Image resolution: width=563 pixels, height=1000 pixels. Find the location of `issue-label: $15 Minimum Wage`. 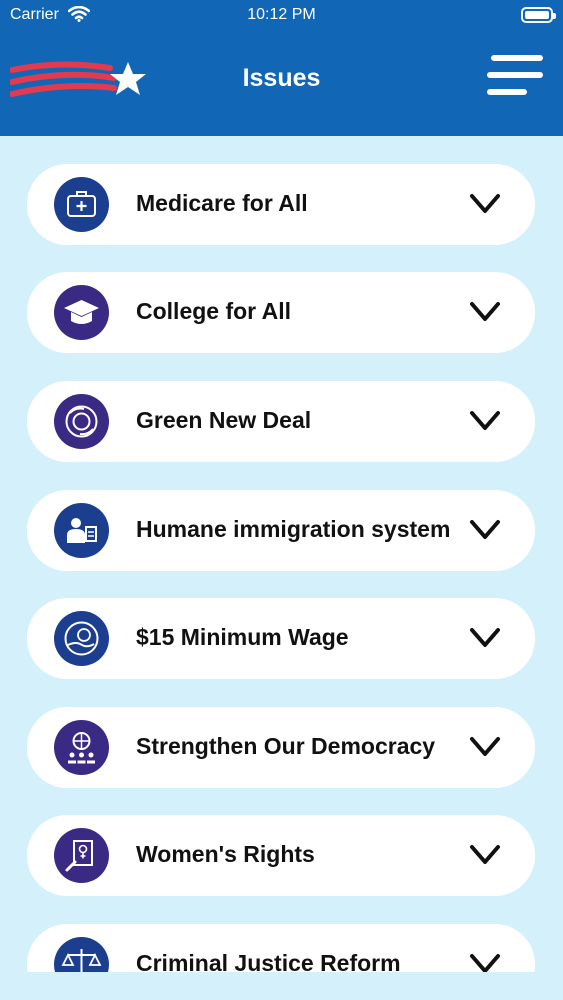

issue-label: $15 Minimum Wage is located at coordinates (242, 637).